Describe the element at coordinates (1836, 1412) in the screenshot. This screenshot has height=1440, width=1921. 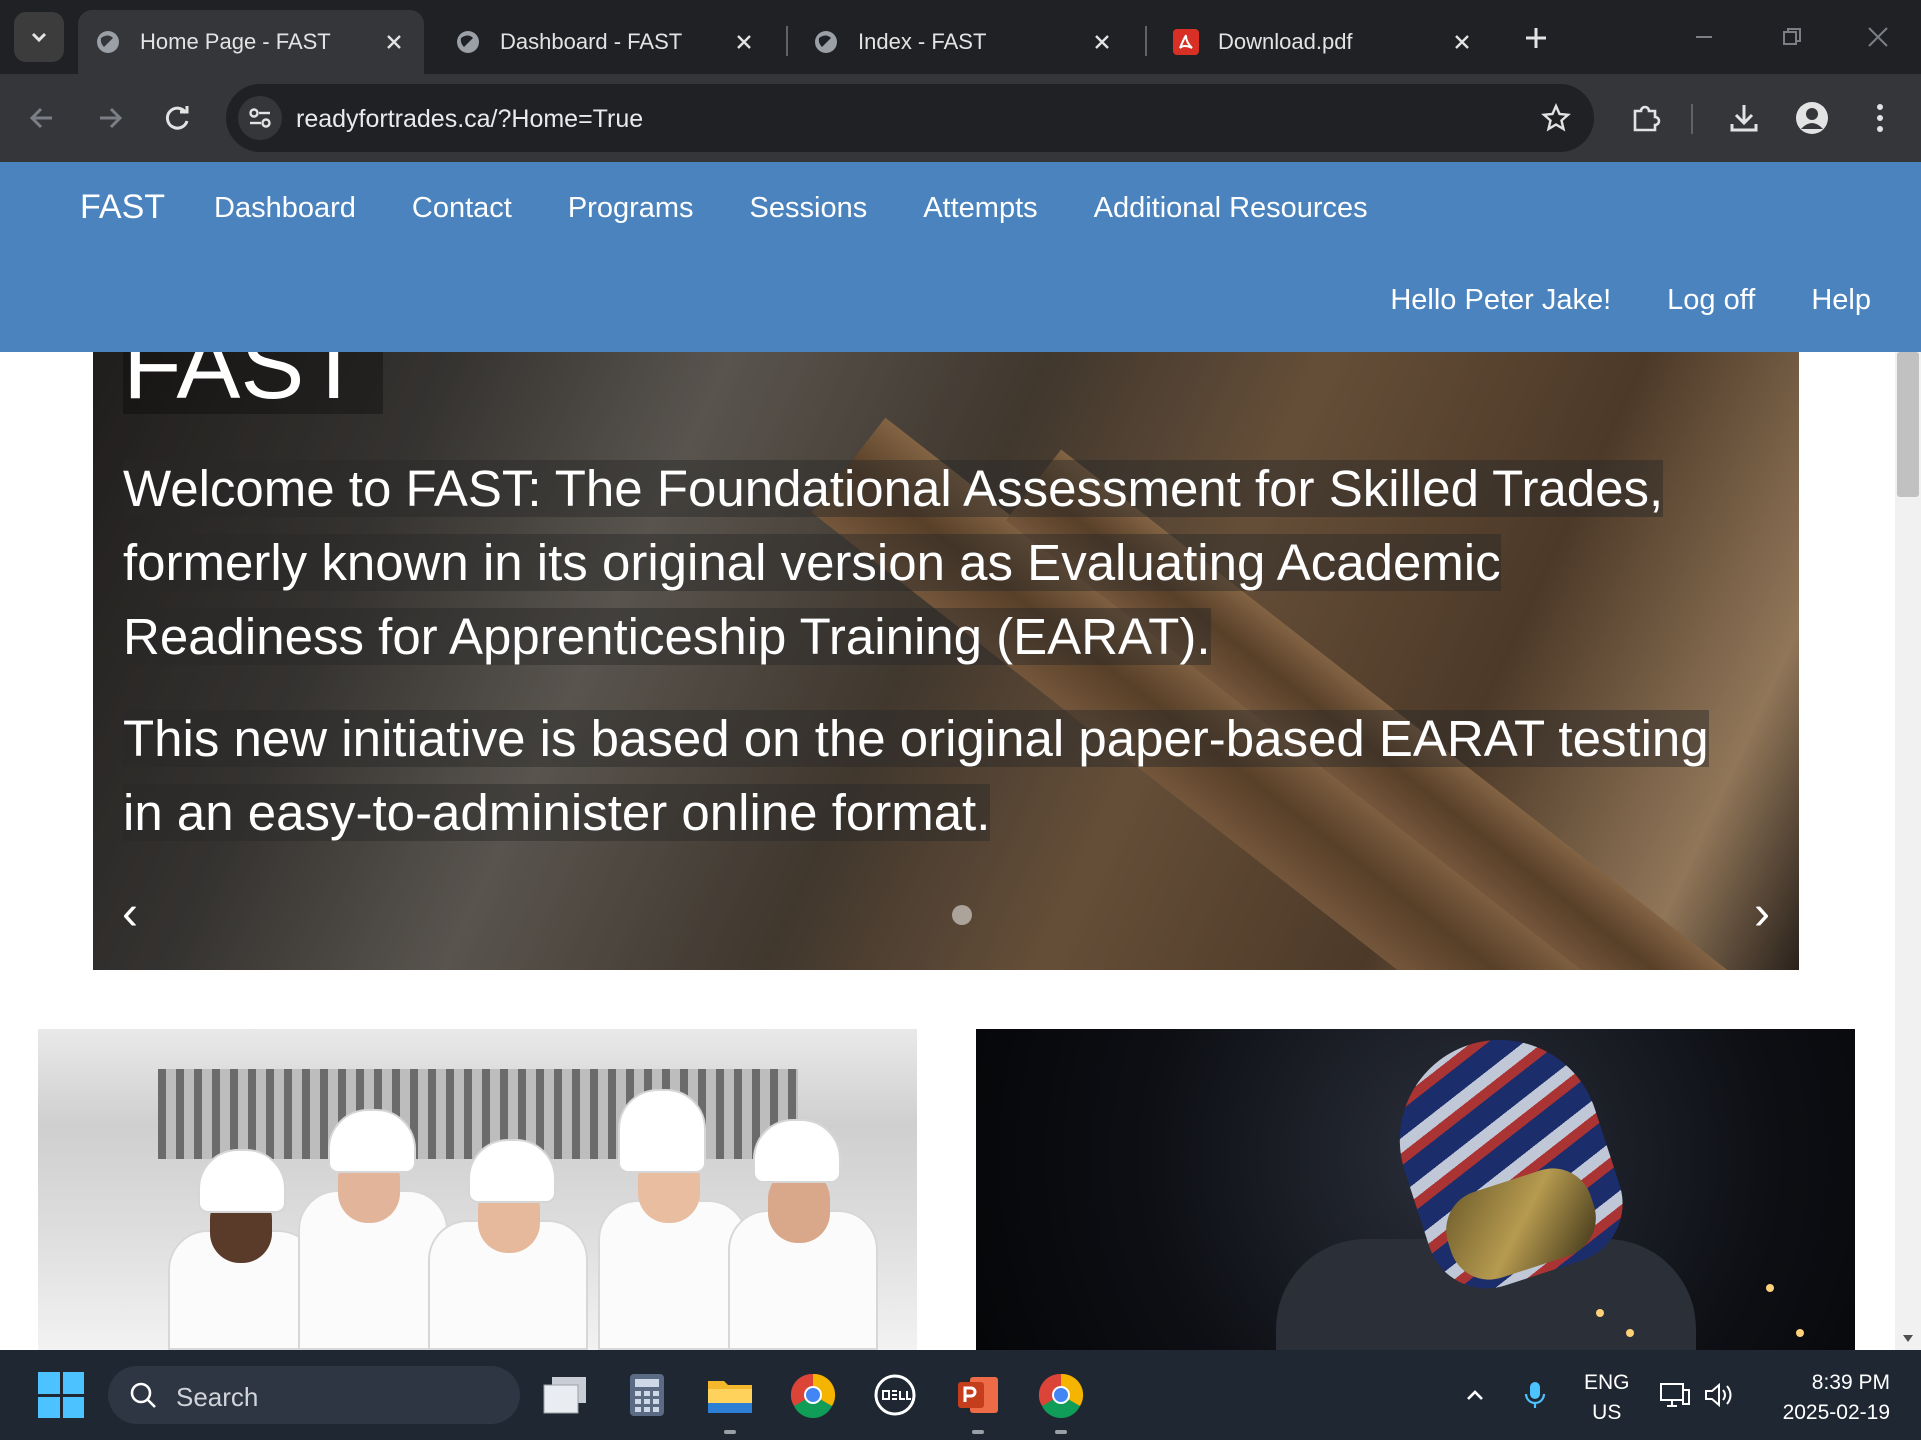
I see `clock-date: 2025-02-19` at that location.